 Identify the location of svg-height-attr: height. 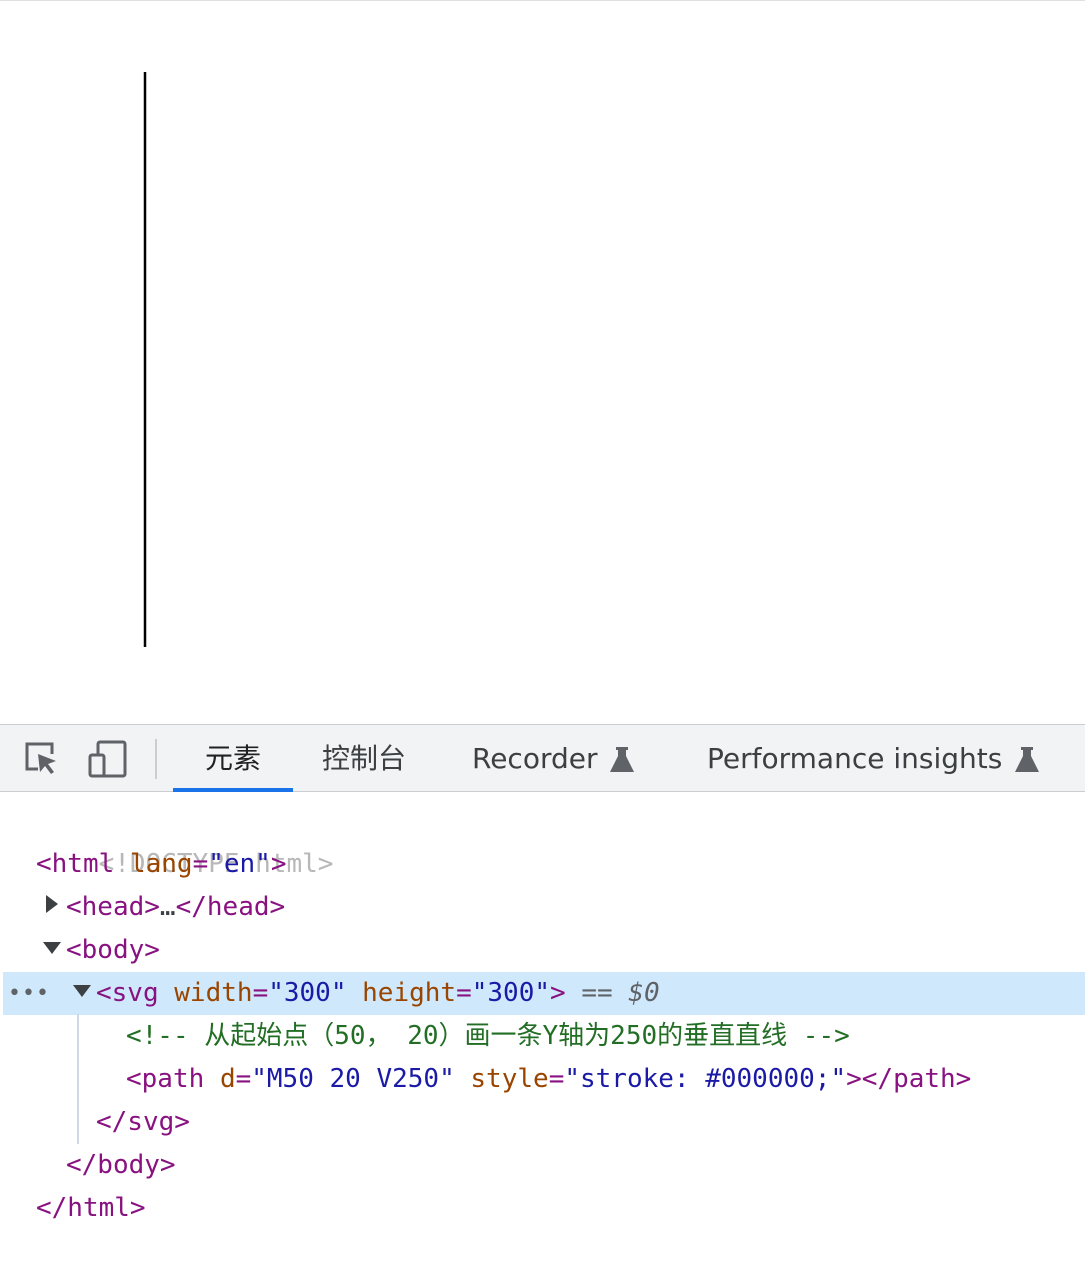
(409, 993).